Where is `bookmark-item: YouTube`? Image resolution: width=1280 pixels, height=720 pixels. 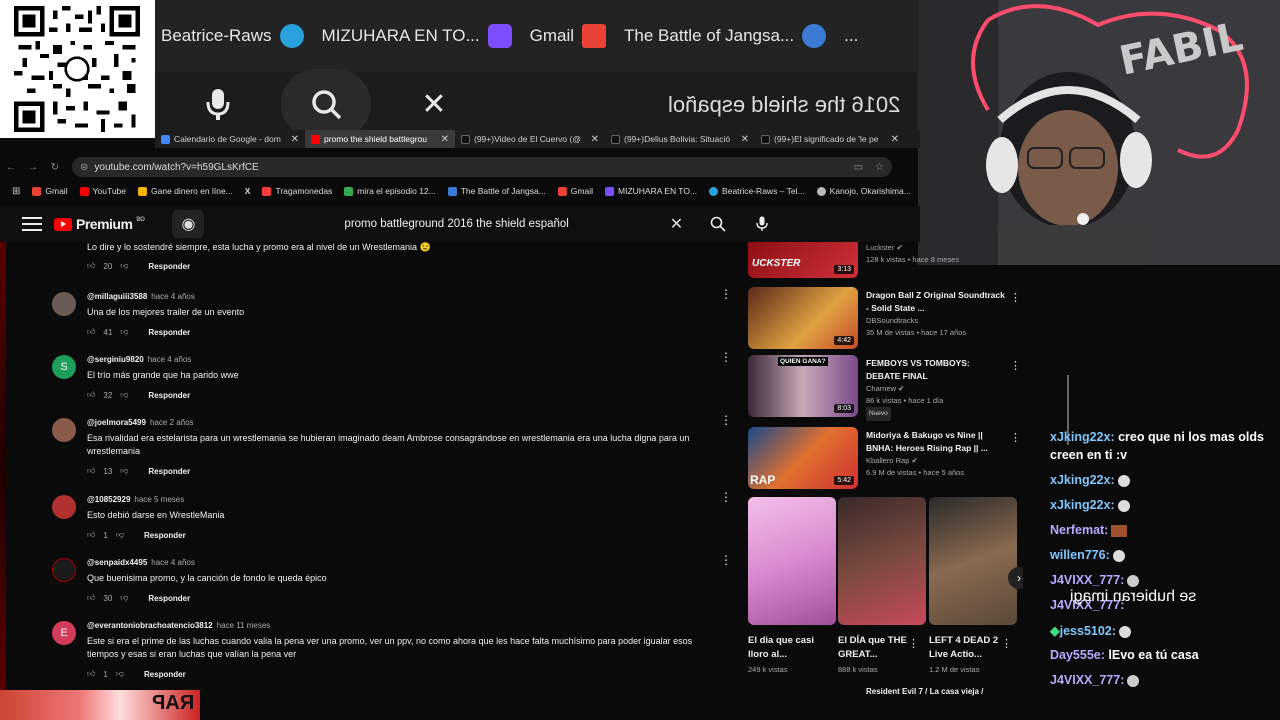 bookmark-item: YouTube is located at coordinates (102, 191).